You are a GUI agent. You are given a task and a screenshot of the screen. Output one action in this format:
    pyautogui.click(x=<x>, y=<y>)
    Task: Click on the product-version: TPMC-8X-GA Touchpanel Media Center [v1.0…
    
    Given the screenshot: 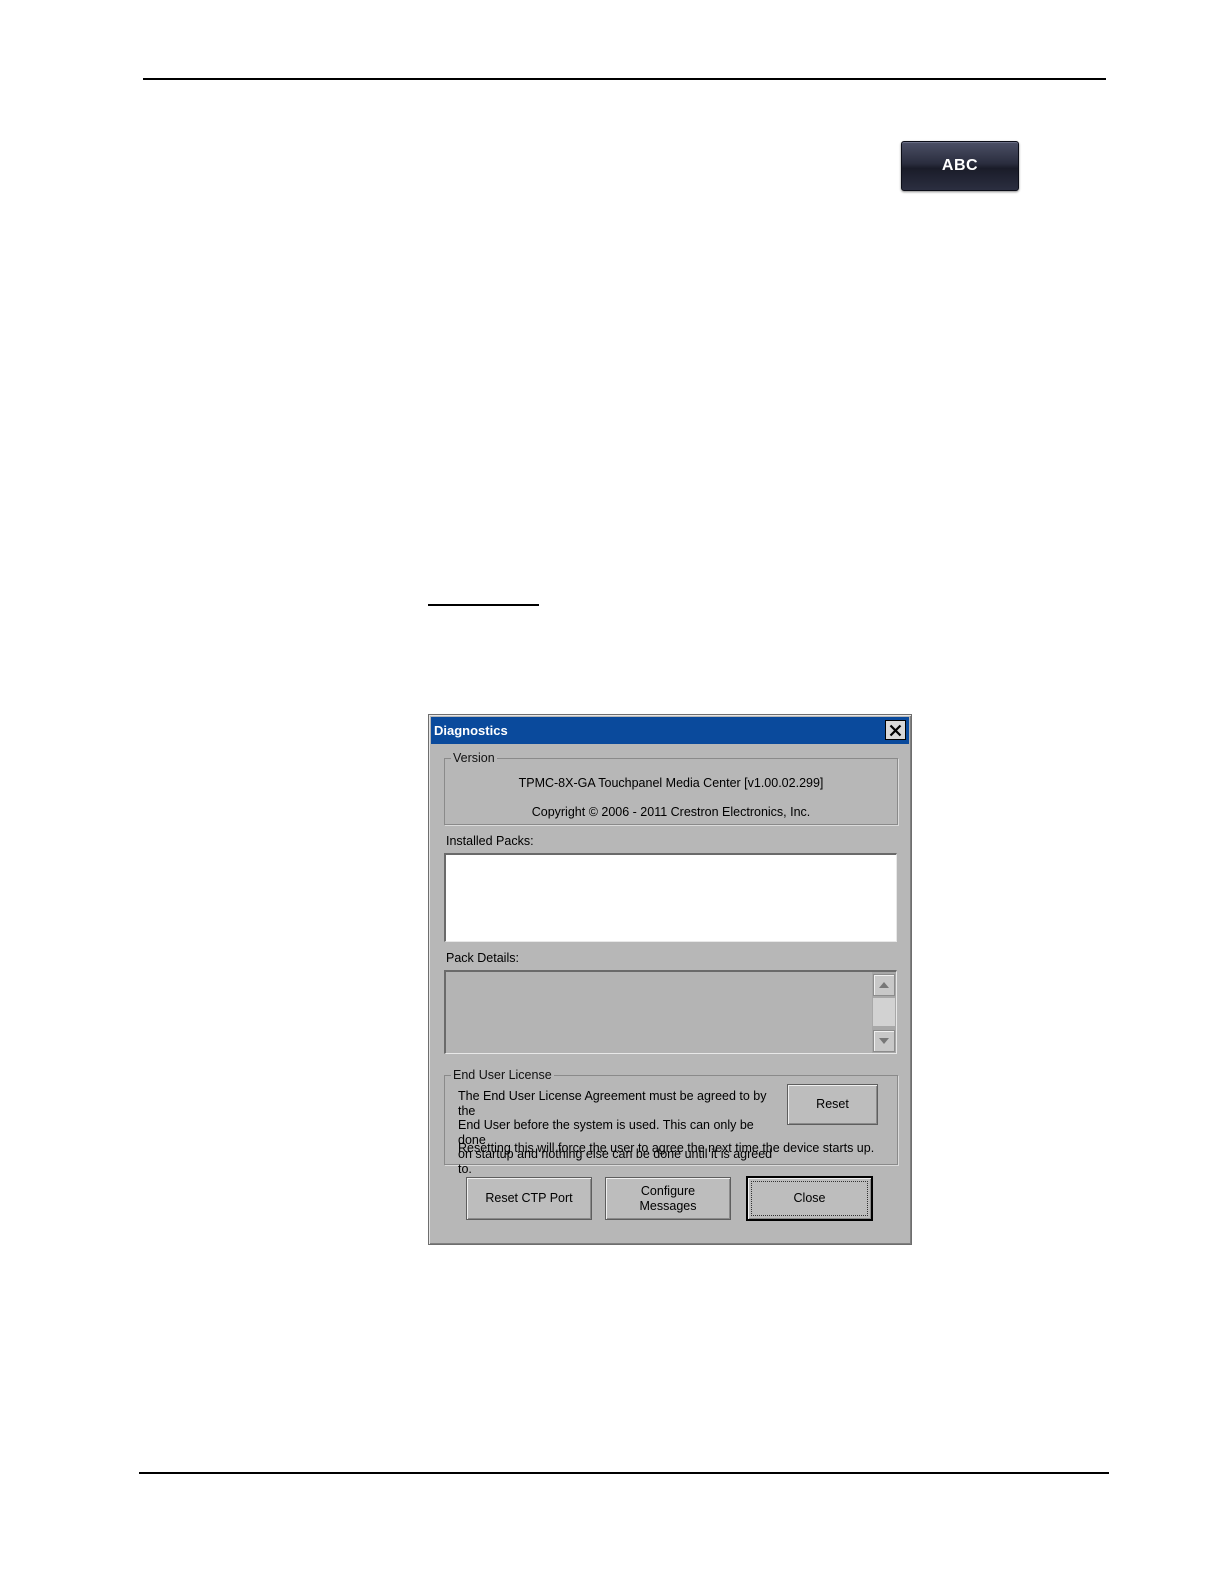 What is the action you would take?
    pyautogui.click(x=671, y=783)
    